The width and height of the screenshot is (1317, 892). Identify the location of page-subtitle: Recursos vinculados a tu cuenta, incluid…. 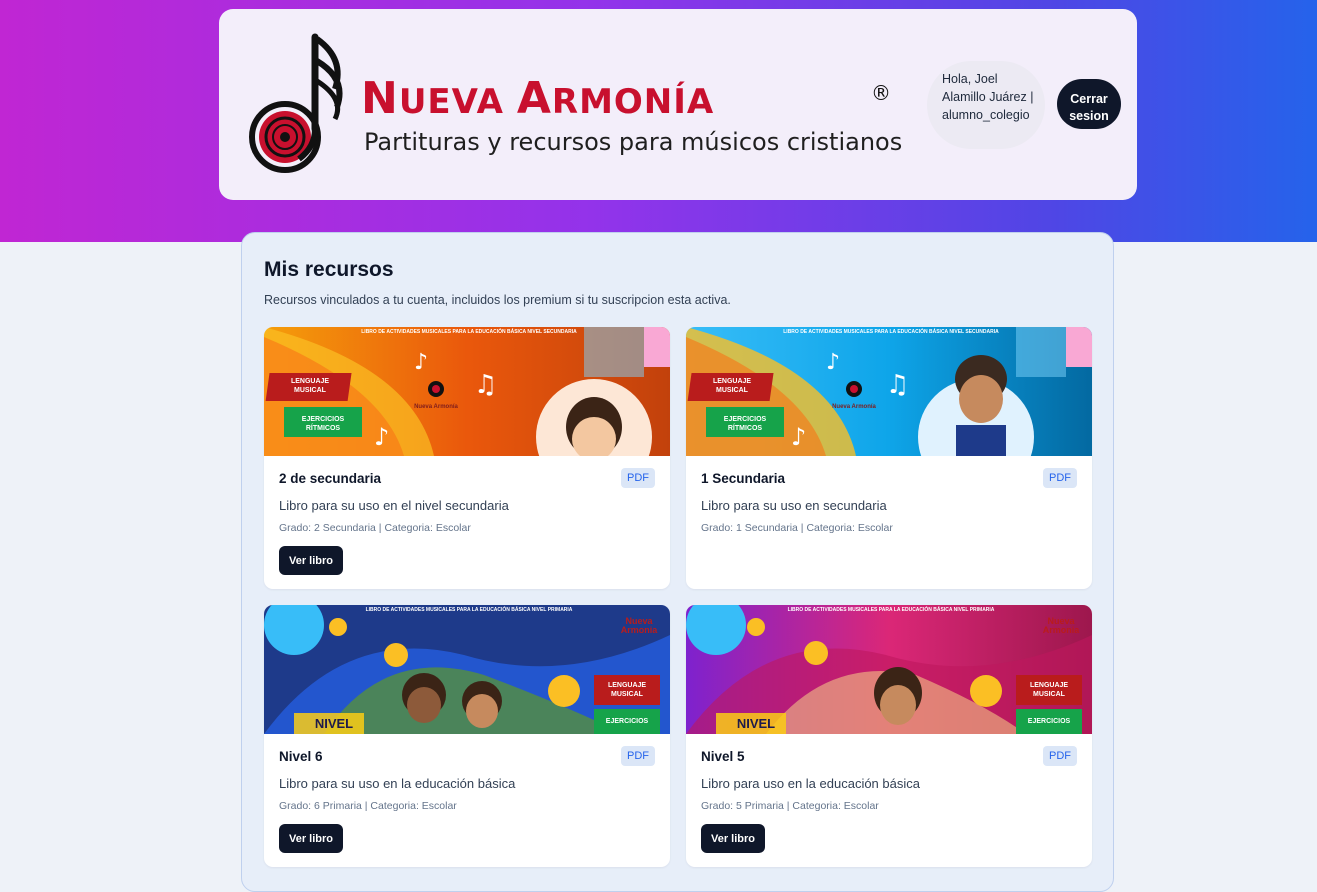
(497, 300).